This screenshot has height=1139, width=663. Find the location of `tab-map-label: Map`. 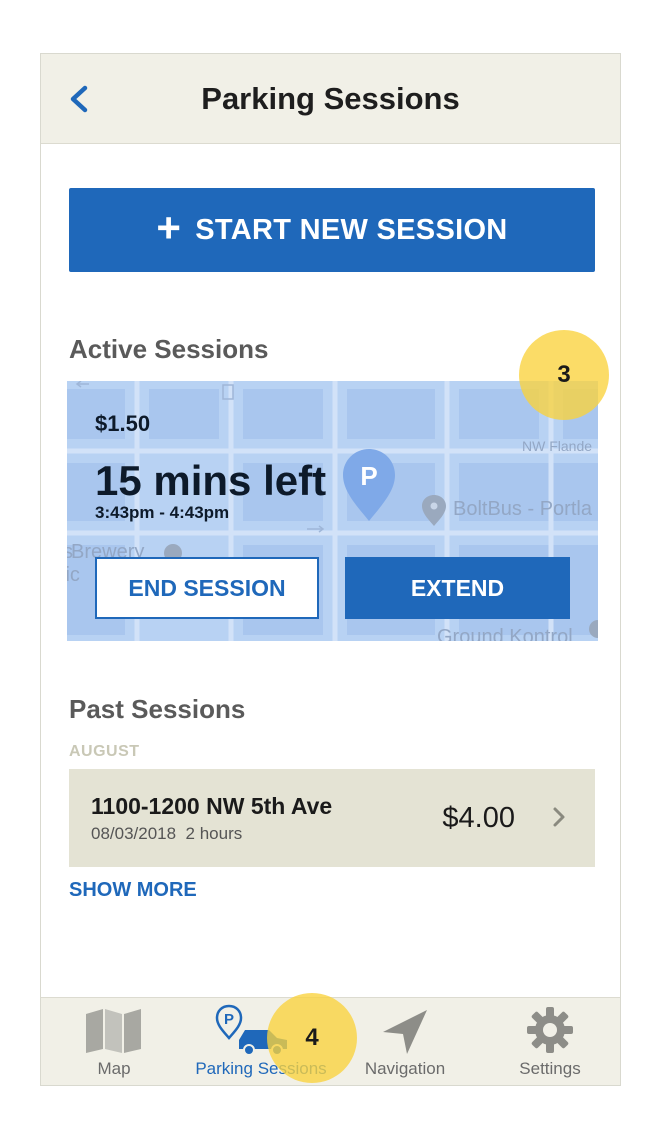

tab-map-label: Map is located at coordinates (114, 1068).